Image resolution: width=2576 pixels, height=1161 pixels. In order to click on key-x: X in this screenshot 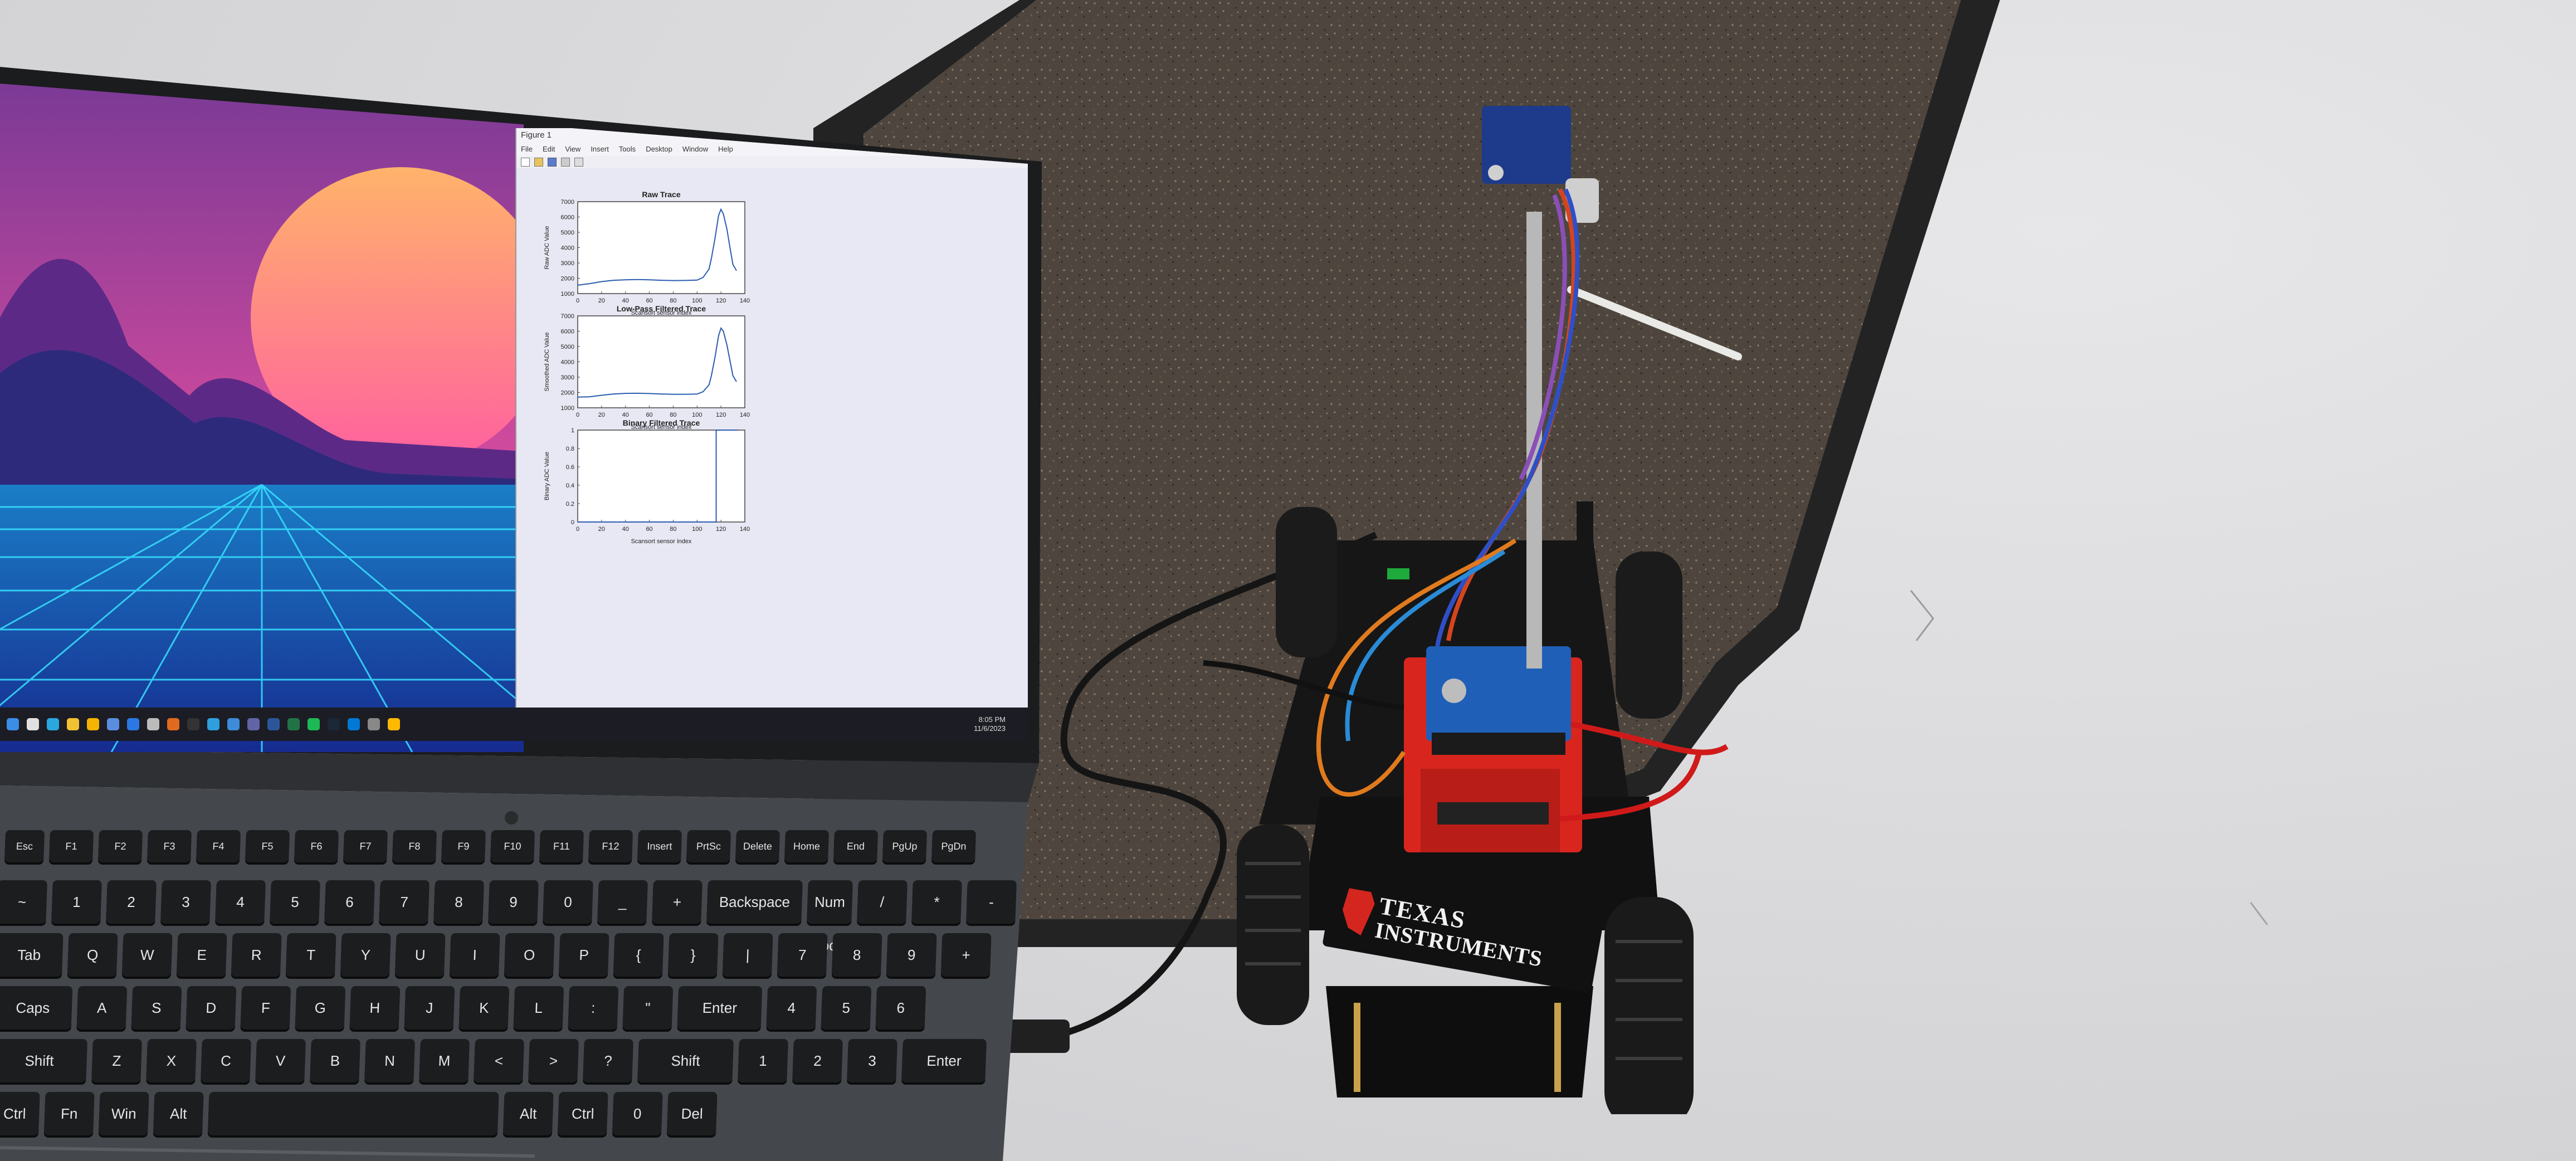, I will do `click(171, 1060)`.